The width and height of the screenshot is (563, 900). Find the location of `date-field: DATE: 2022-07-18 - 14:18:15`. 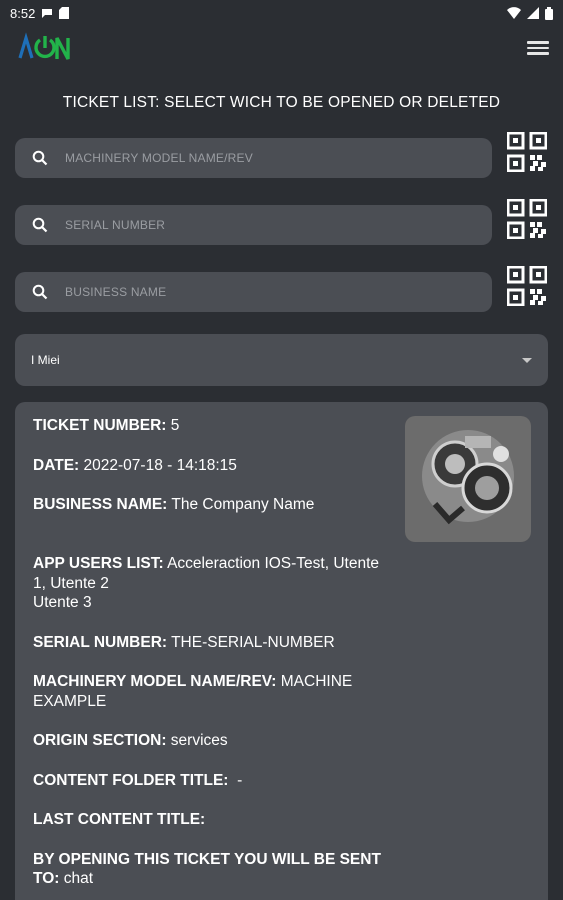

date-field: DATE: 2022-07-18 - 14:18:15 is located at coordinates (213, 466).